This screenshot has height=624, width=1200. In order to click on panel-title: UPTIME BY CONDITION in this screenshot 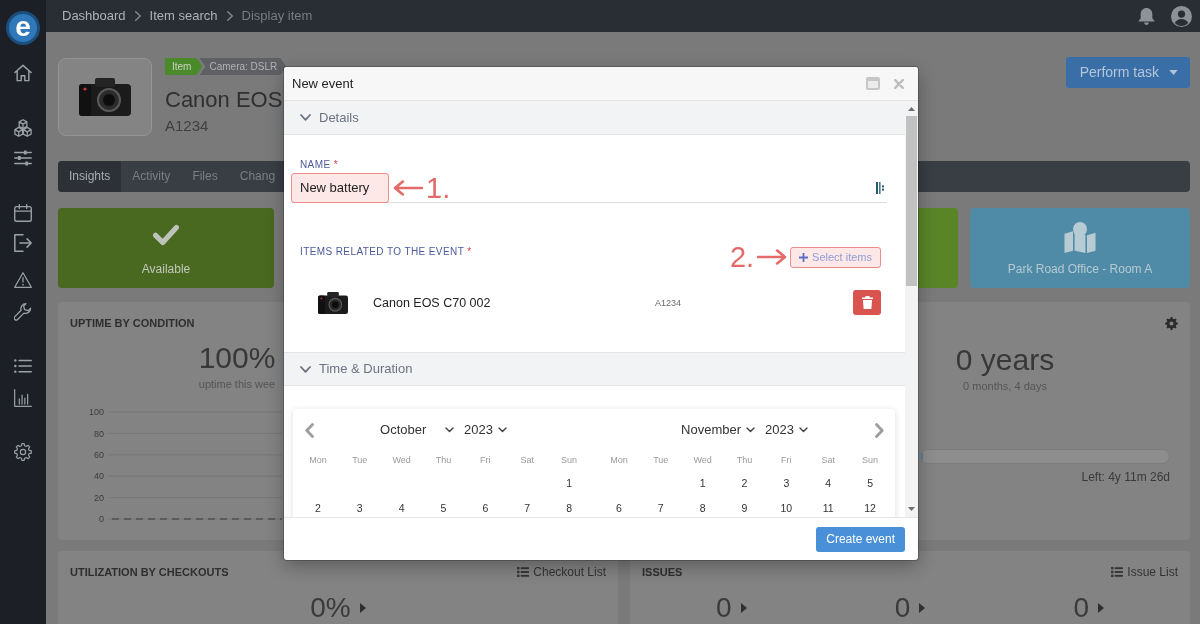, I will do `click(132, 323)`.